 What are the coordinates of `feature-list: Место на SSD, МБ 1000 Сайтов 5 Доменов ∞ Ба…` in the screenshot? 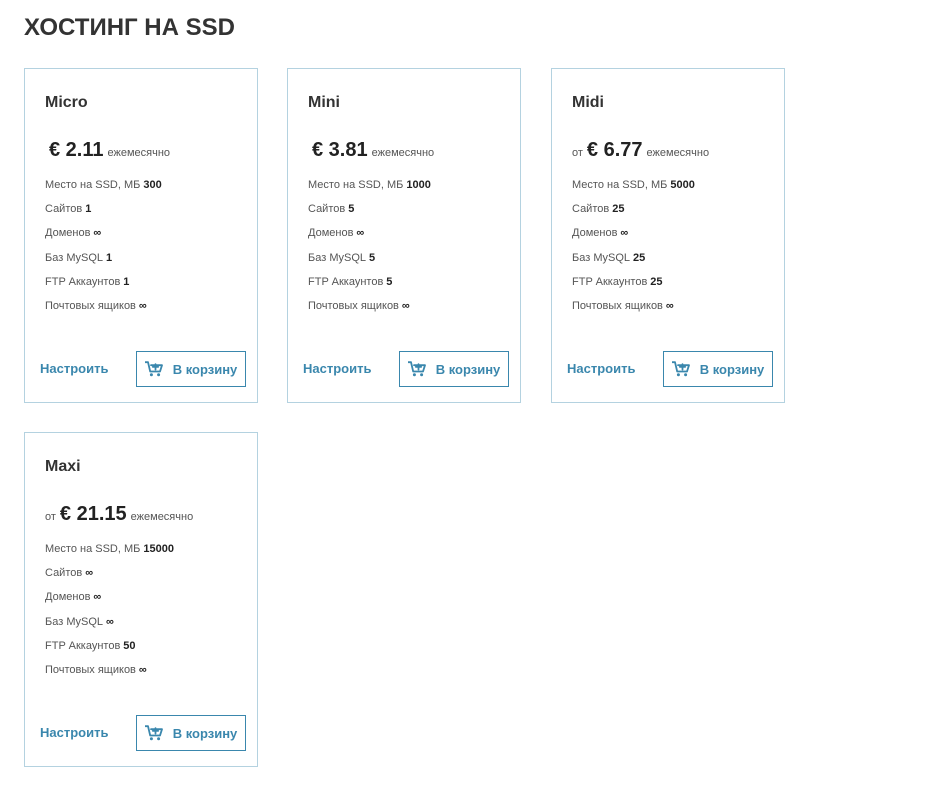 It's located at (369, 250).